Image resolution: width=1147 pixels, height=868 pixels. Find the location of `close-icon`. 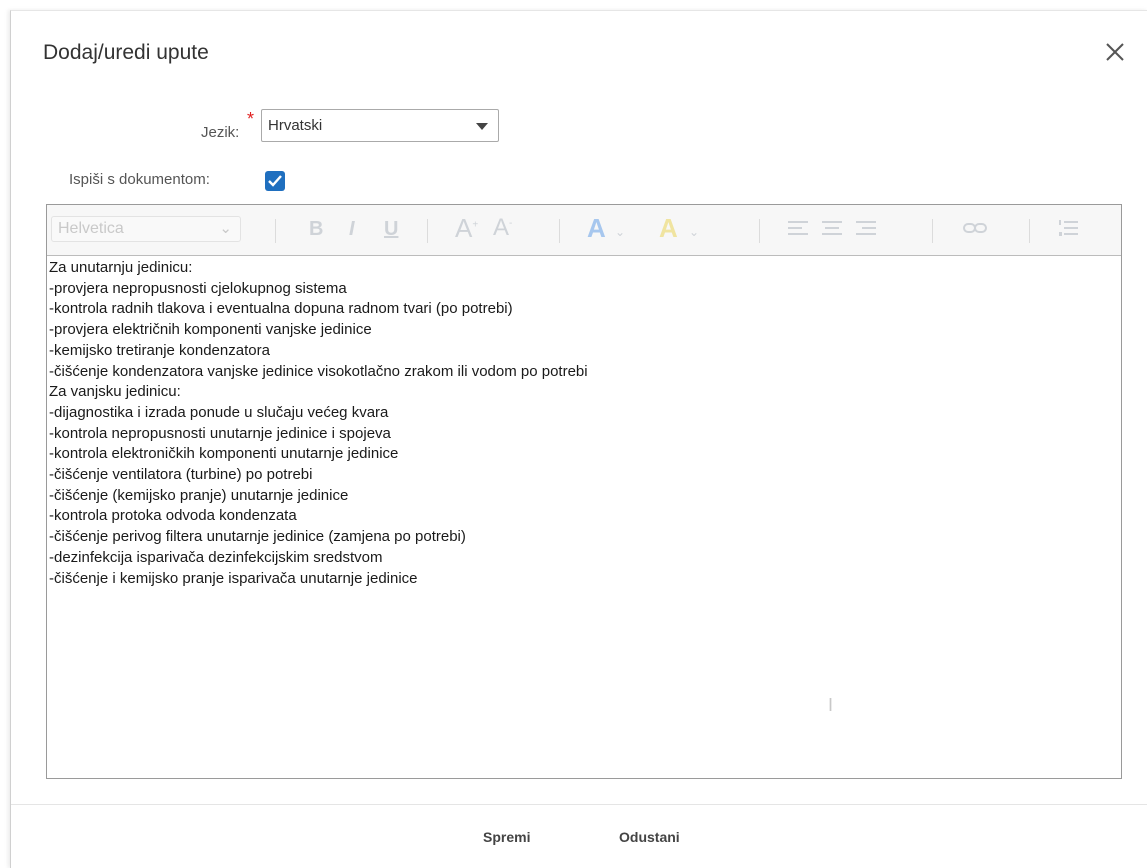

close-icon is located at coordinates (1115, 52).